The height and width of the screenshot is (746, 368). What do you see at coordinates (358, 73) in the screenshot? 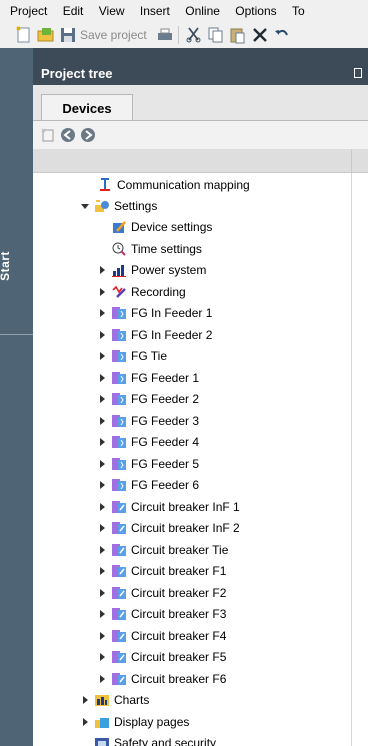
I see `panel-pin-icon` at bounding box center [358, 73].